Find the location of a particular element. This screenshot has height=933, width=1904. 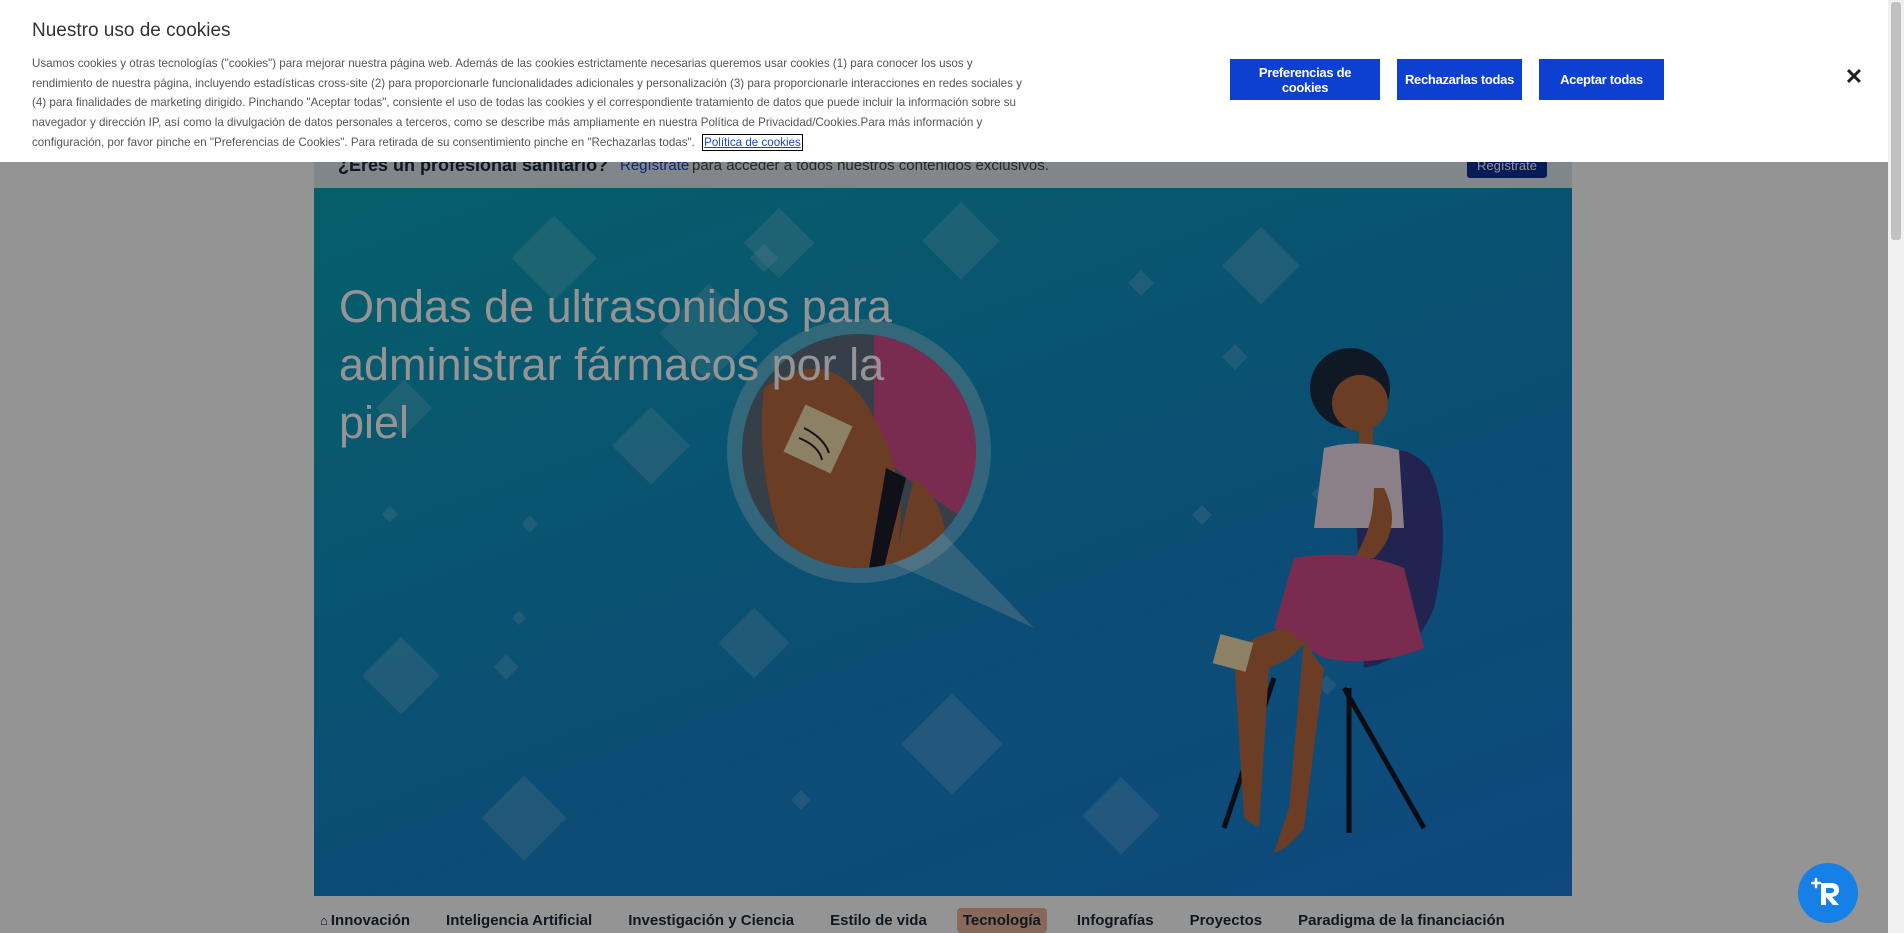

cookie-policy-link: Política de cookies is located at coordinates (752, 142).